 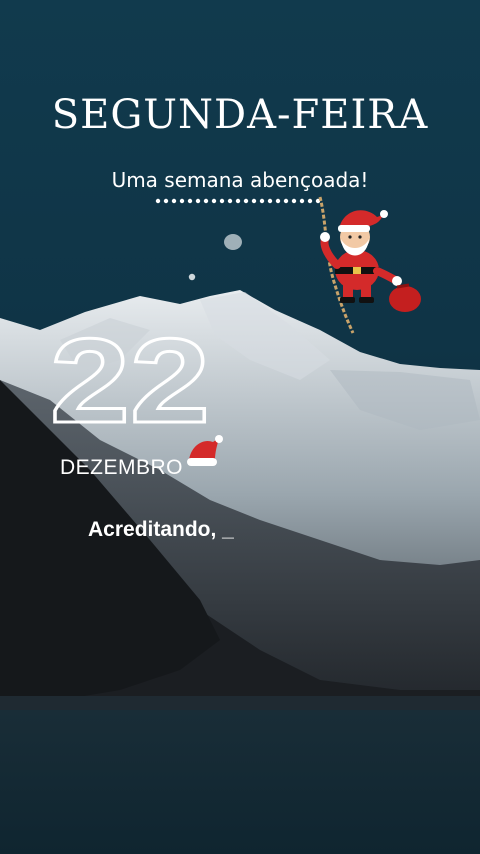 I want to click on santa-claus-climbing-rope-icon, so click(x=369, y=265).